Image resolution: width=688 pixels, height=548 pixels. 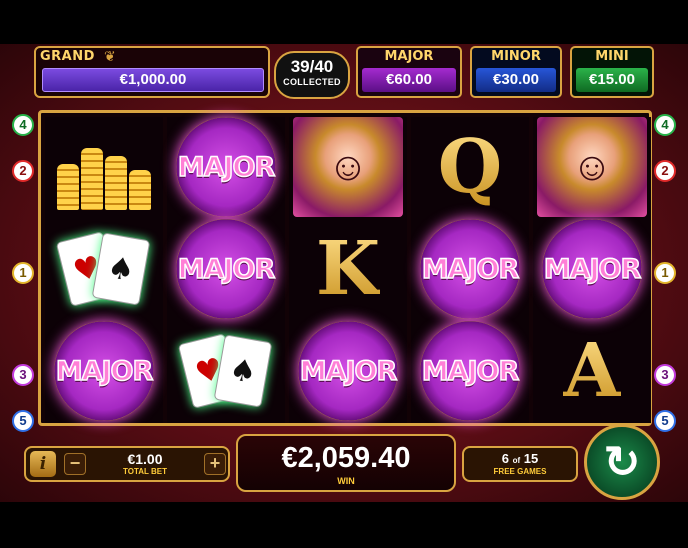 What do you see at coordinates (409, 56) in the screenshot?
I see `major-label: MAJOR` at bounding box center [409, 56].